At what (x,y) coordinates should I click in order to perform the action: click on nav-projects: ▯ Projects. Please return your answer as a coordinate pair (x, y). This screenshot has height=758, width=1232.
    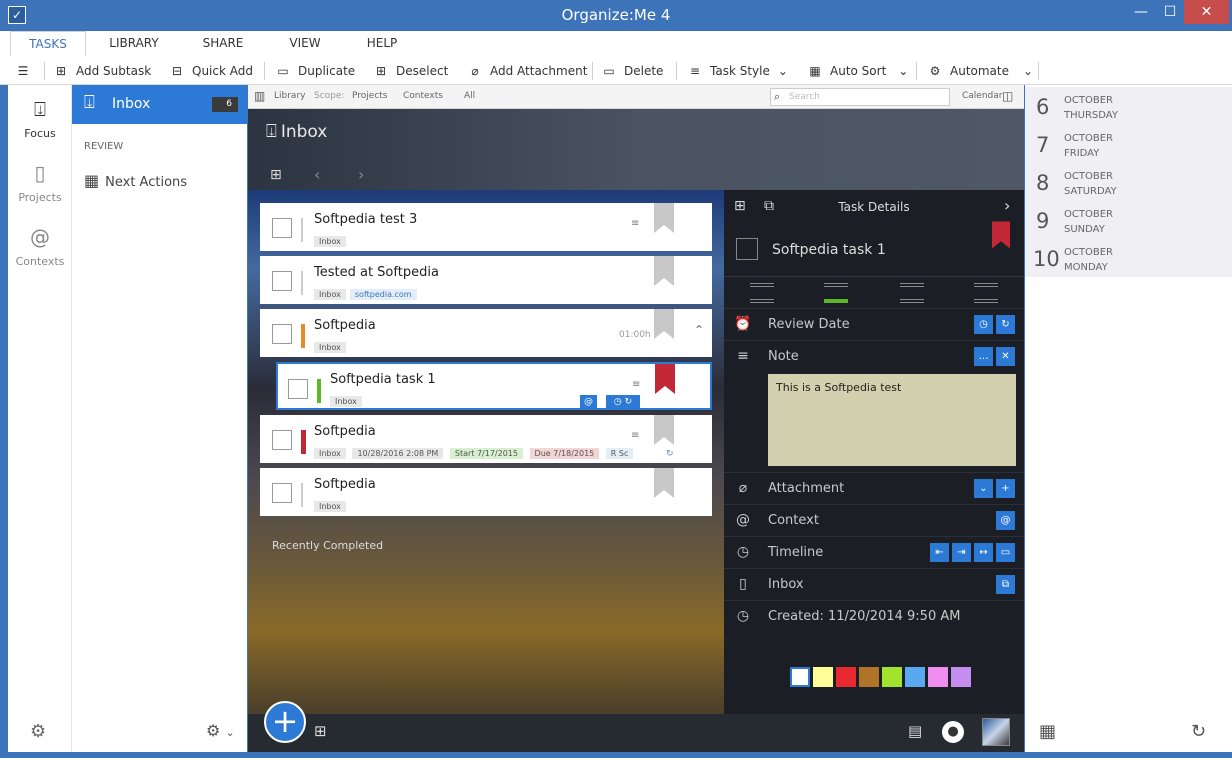
    Looking at the image, I should click on (40, 182).